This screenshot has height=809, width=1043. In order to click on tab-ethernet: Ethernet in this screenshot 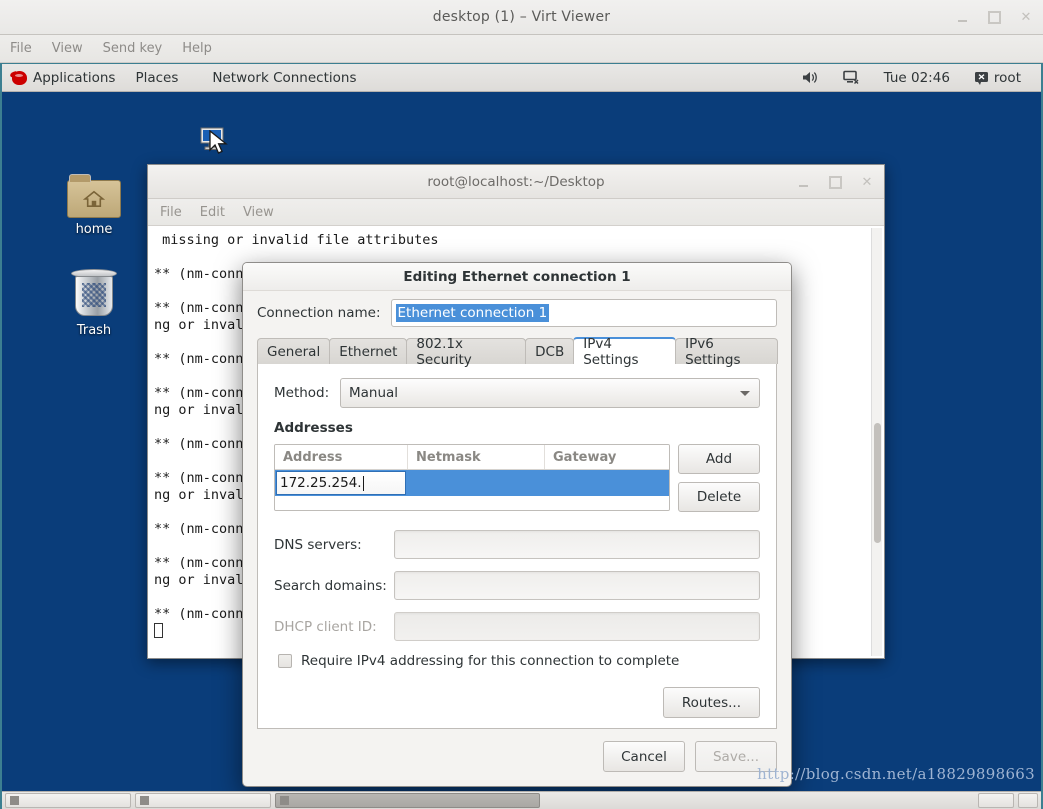, I will do `click(368, 351)`.